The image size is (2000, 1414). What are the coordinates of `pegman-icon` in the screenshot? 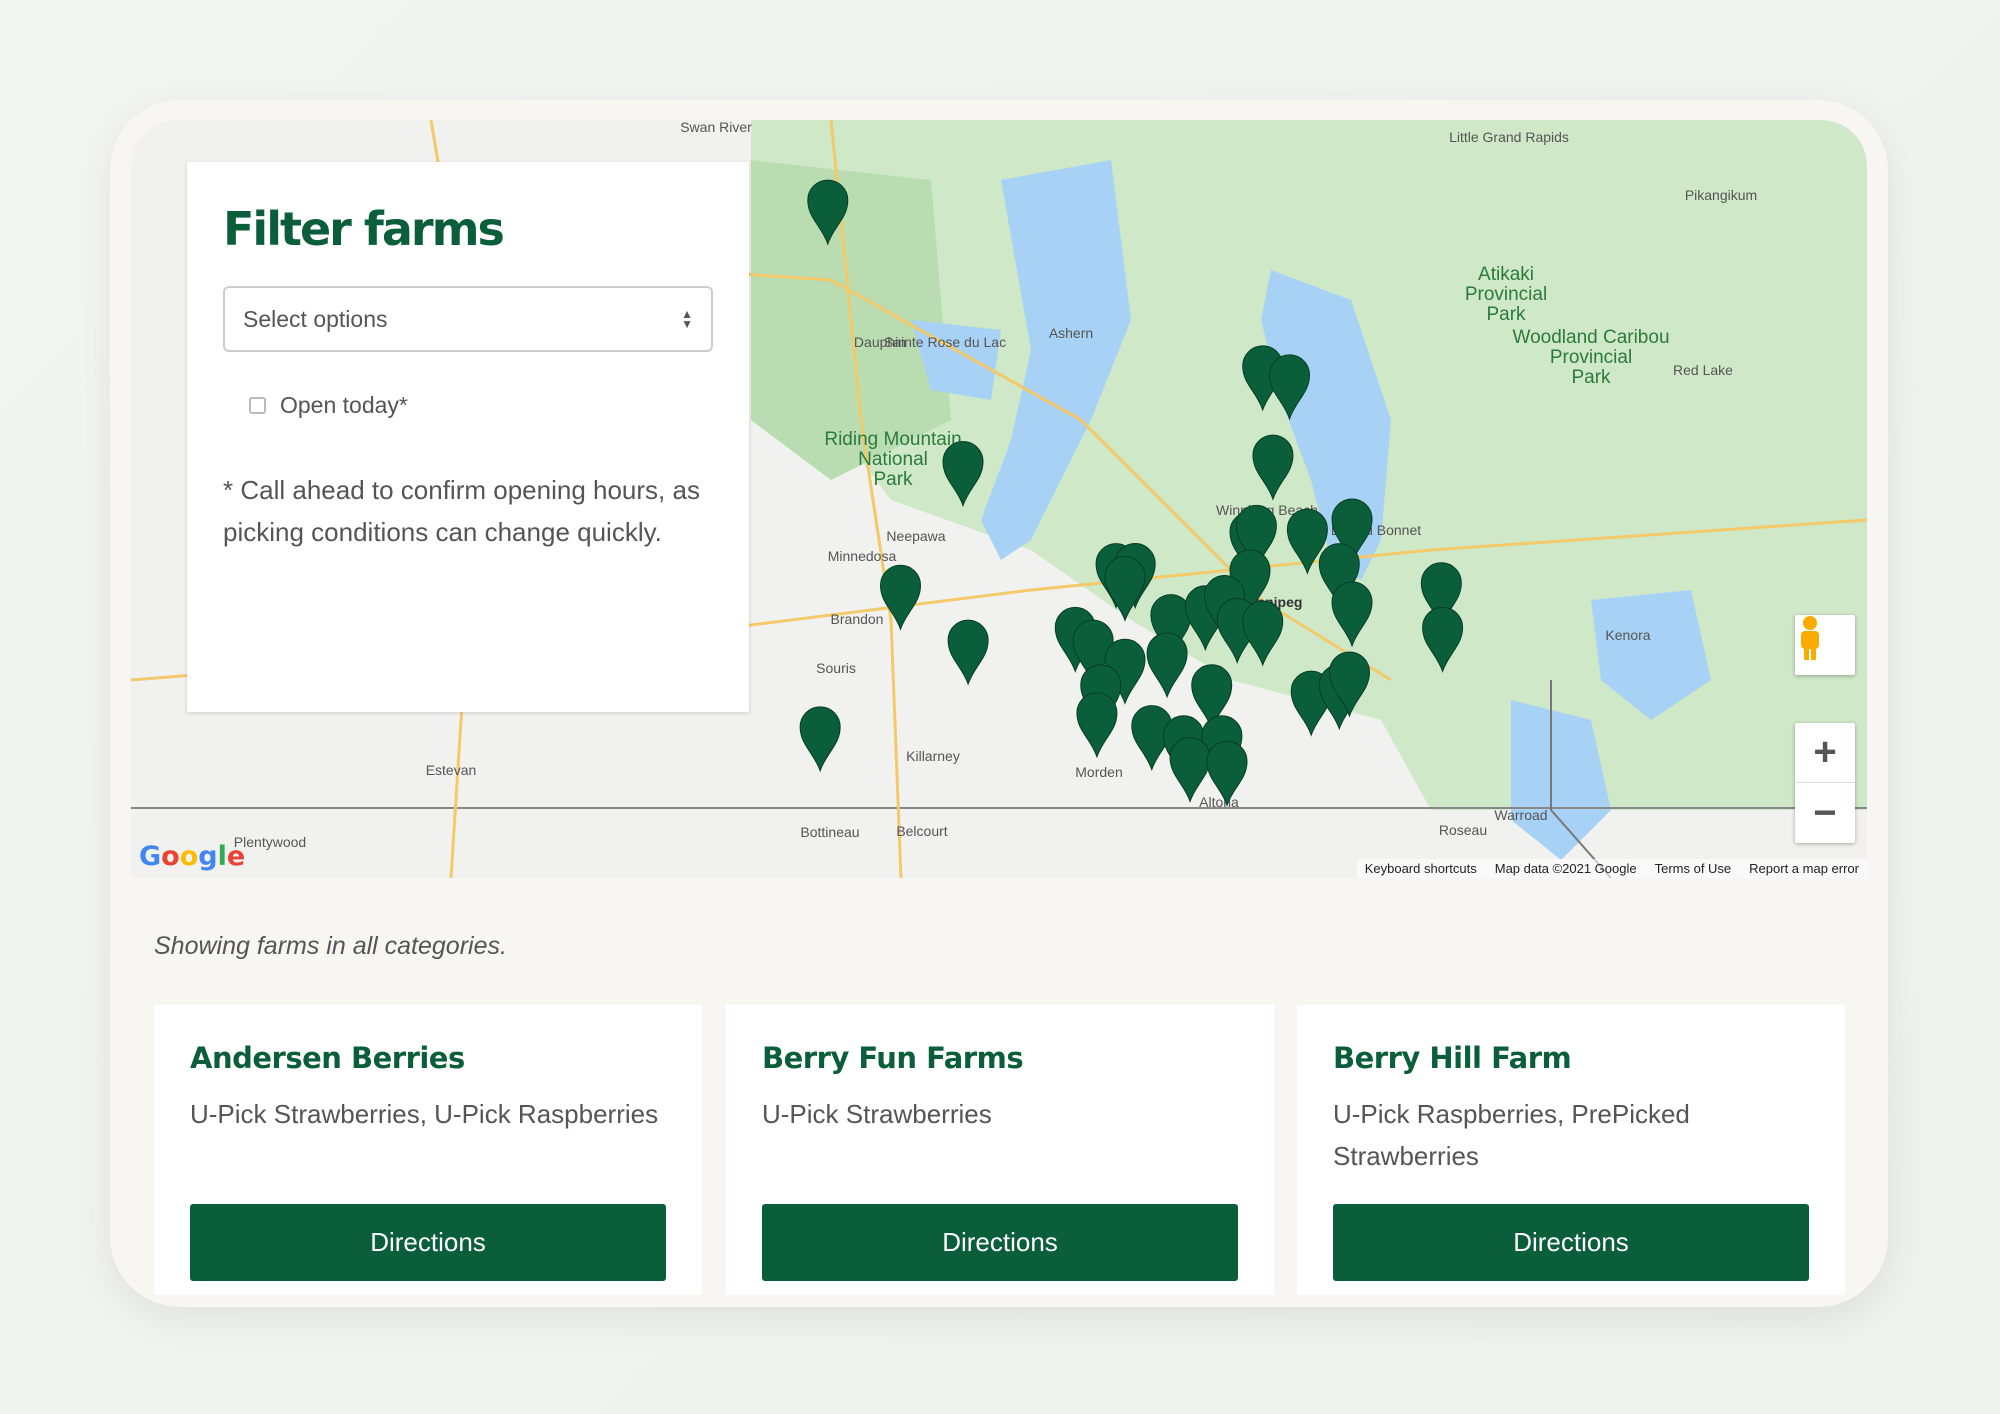 It's located at (1810, 638).